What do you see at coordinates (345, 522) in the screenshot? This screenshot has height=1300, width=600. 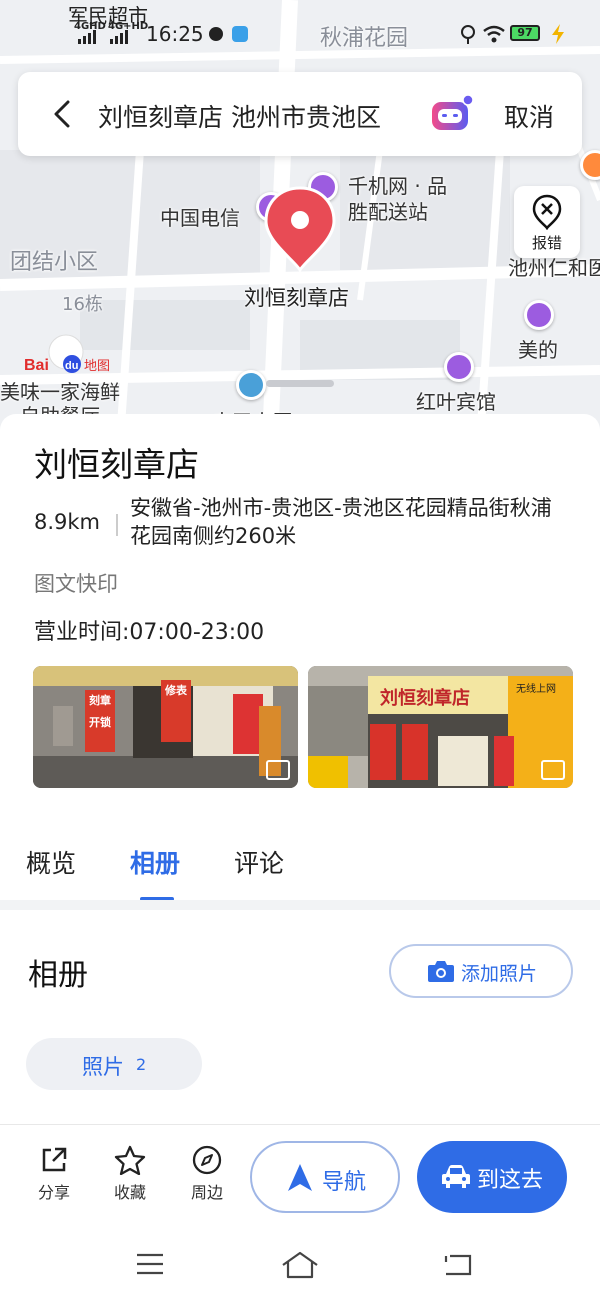 I see `poi-address: 安徽省-池州市-贵池区-贵池区花园精品街秋浦花园南侧约260米` at bounding box center [345, 522].